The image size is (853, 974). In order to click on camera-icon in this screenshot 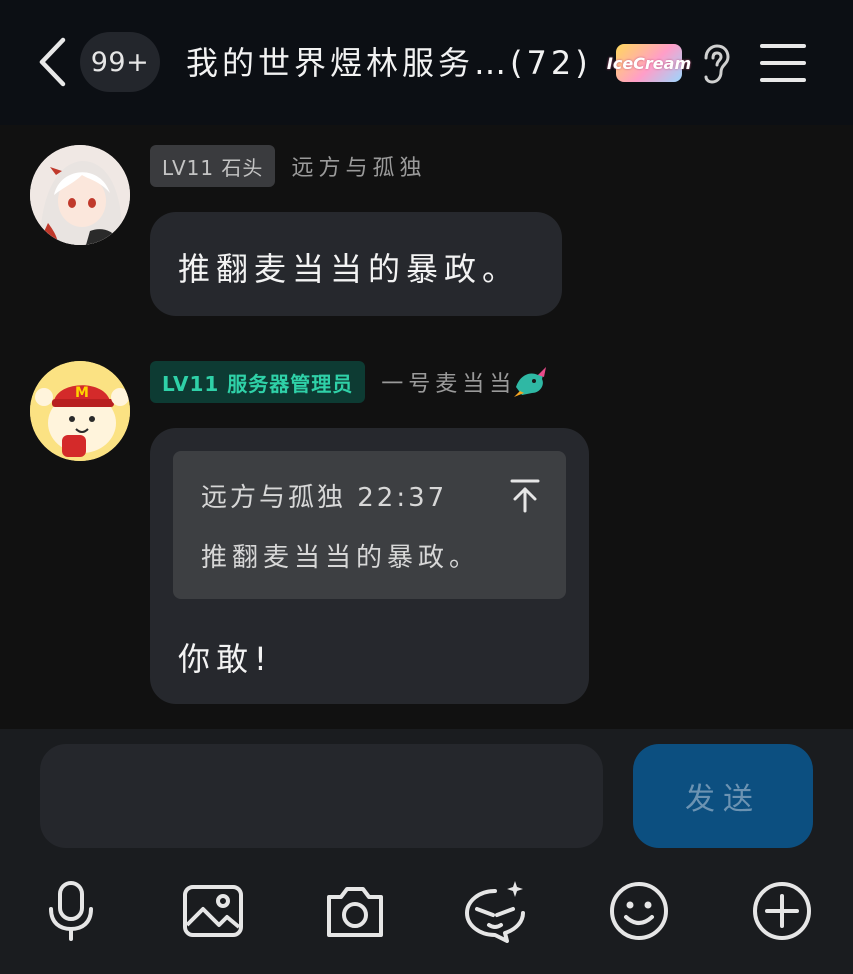, I will do `click(355, 912)`.